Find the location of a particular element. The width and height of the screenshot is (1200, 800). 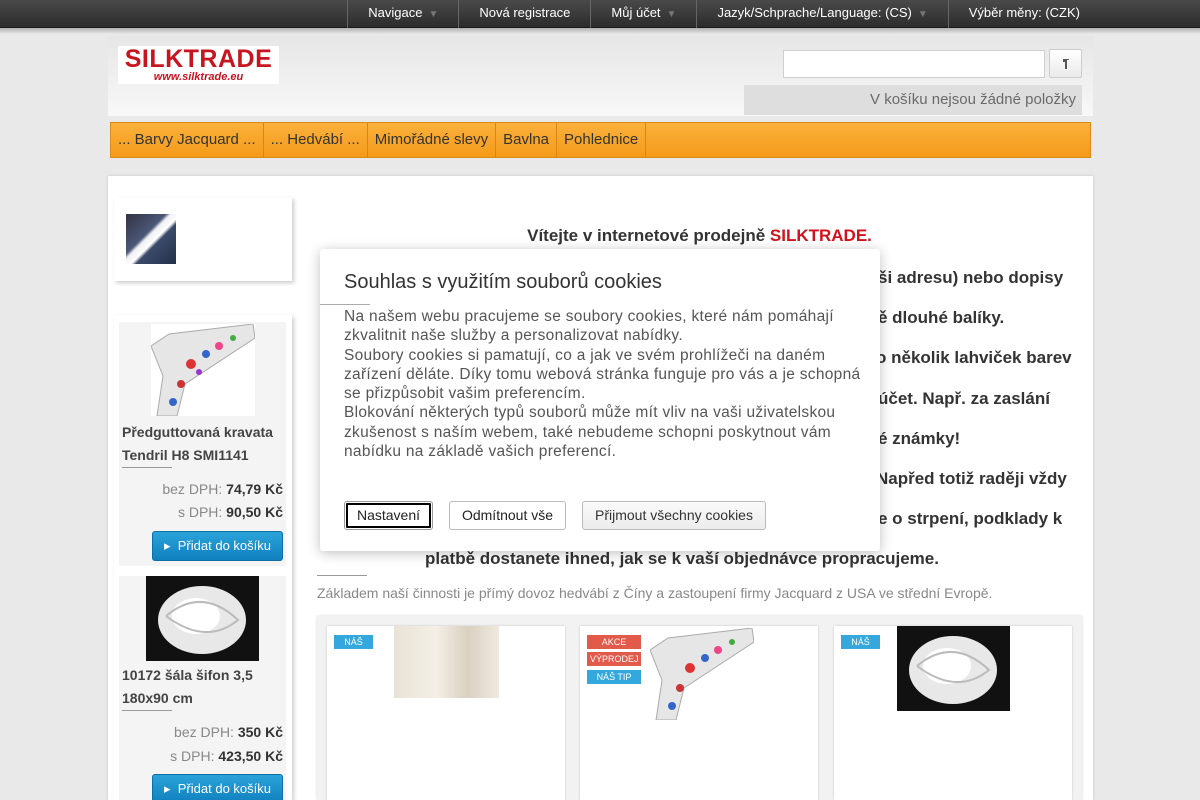

sidebar-thumbnail is located at coordinates (151, 239).